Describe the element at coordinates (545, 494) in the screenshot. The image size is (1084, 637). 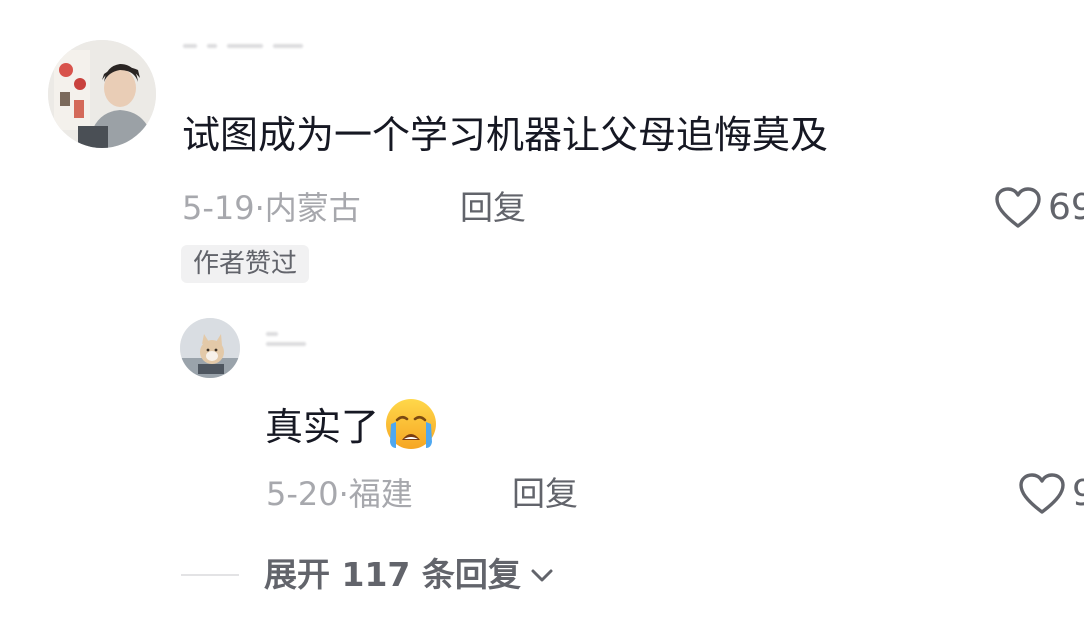
I see `reply-reply-button: 回复` at that location.